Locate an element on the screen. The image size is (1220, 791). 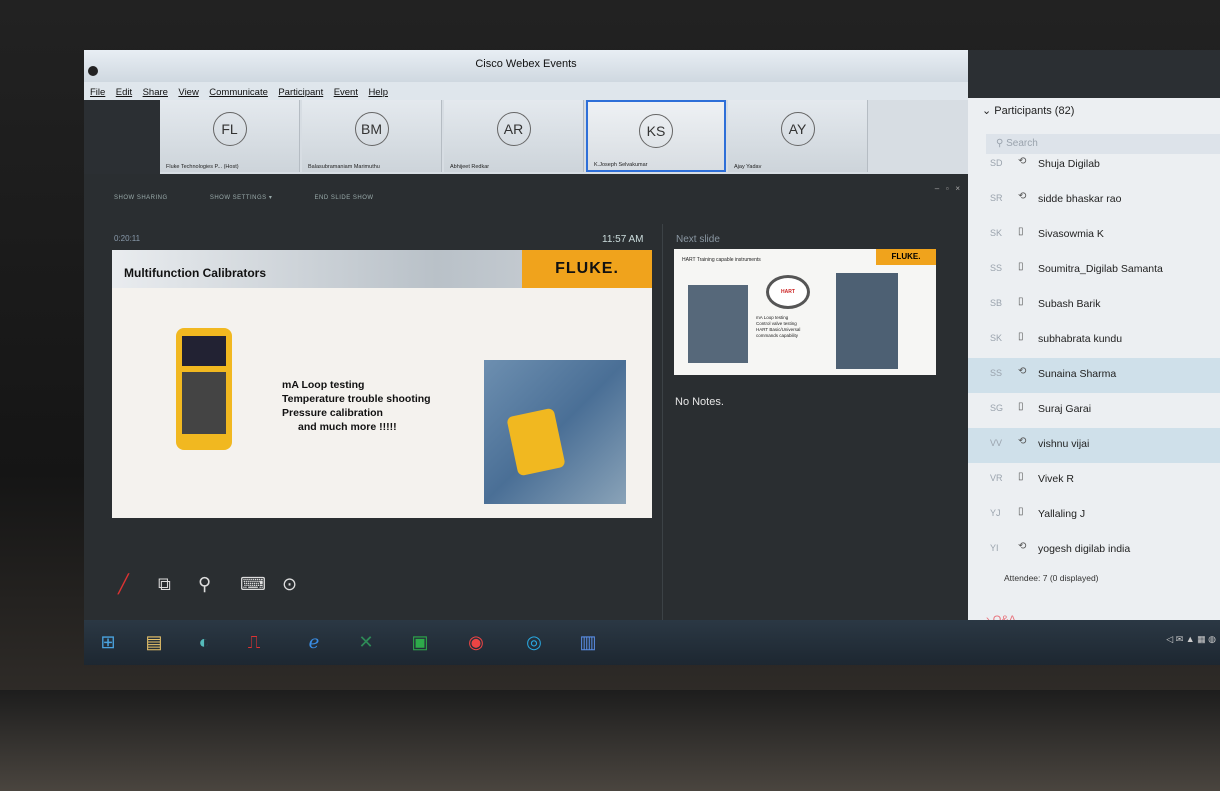
menu-event: Event is located at coordinates (346, 92).